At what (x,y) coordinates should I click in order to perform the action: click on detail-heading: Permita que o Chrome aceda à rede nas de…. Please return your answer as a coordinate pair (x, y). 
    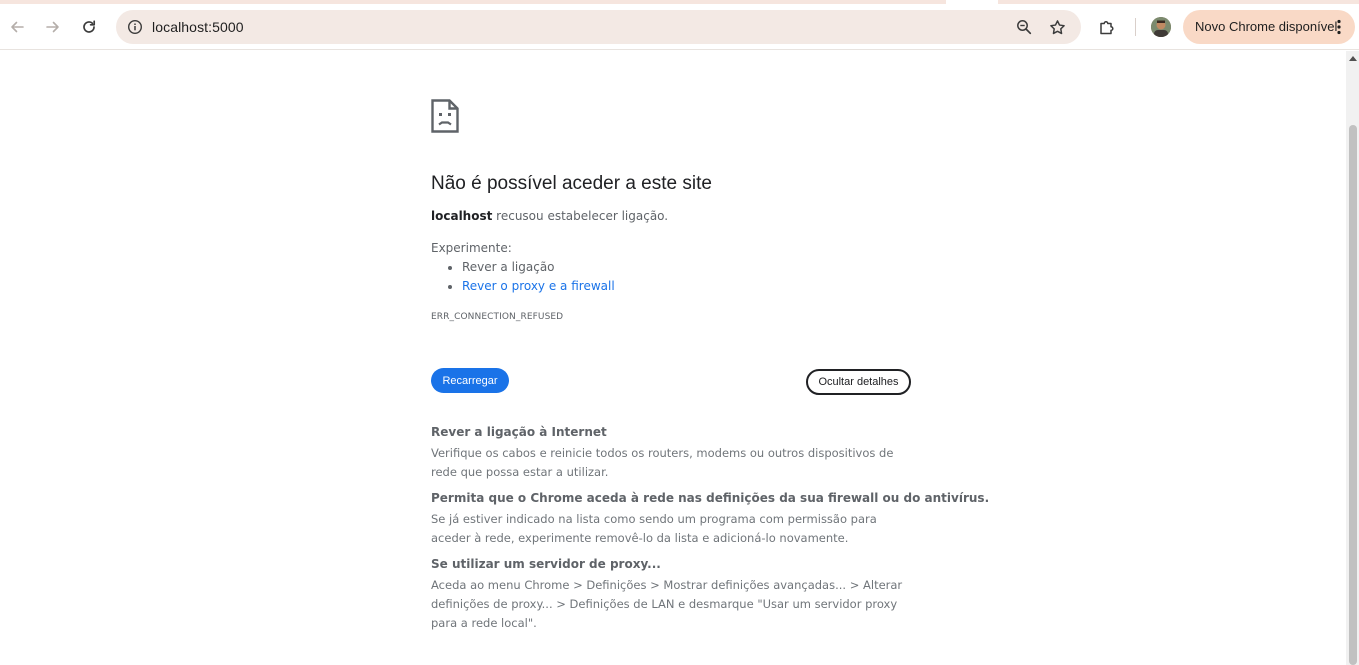
    Looking at the image, I should click on (710, 498).